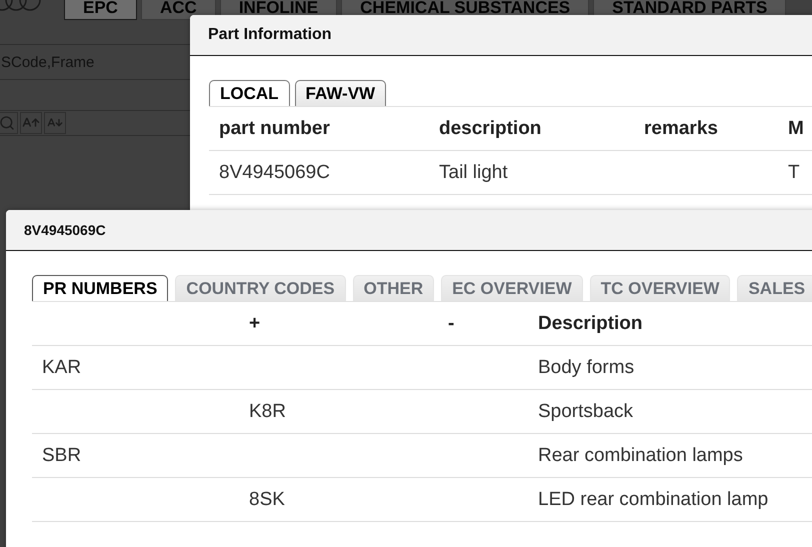  What do you see at coordinates (340, 93) in the screenshot?
I see `source-tab: FAW-VW` at bounding box center [340, 93].